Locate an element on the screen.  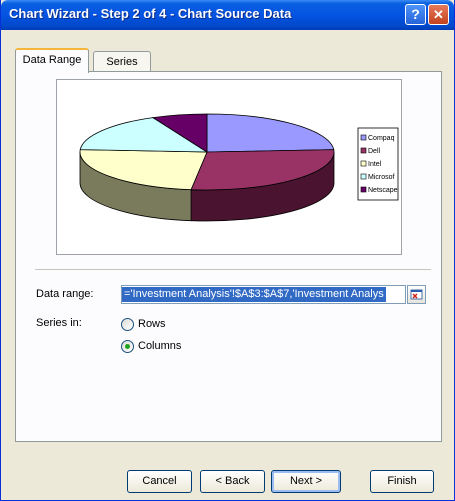
legend-swatch-microsoft is located at coordinates (363, 176).